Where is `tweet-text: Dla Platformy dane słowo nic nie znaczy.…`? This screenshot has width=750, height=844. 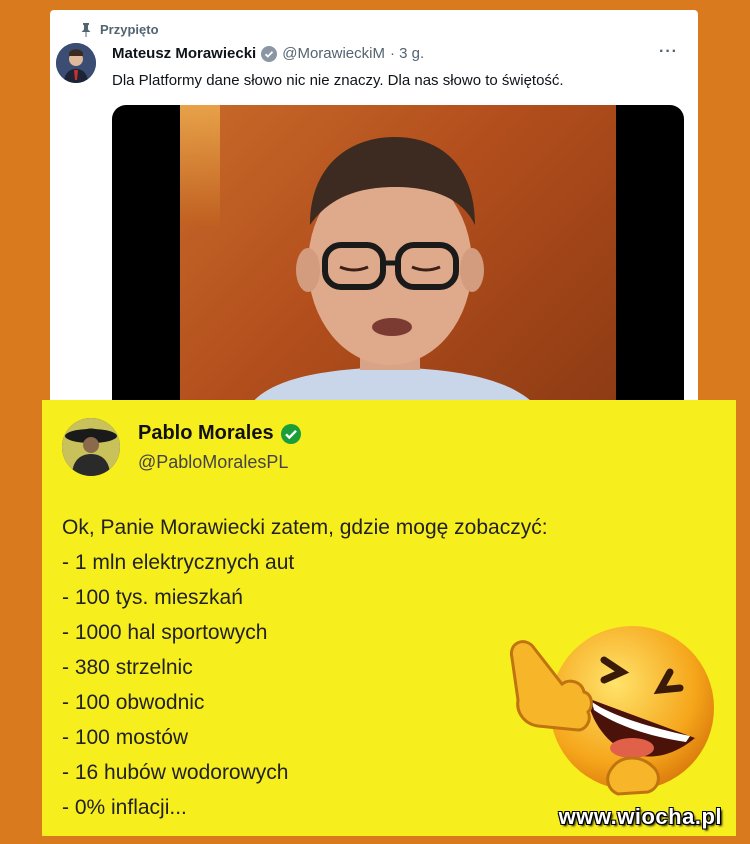
tweet-text: Dla Platformy dane słowo nic nie znaczy.… is located at coordinates (338, 80).